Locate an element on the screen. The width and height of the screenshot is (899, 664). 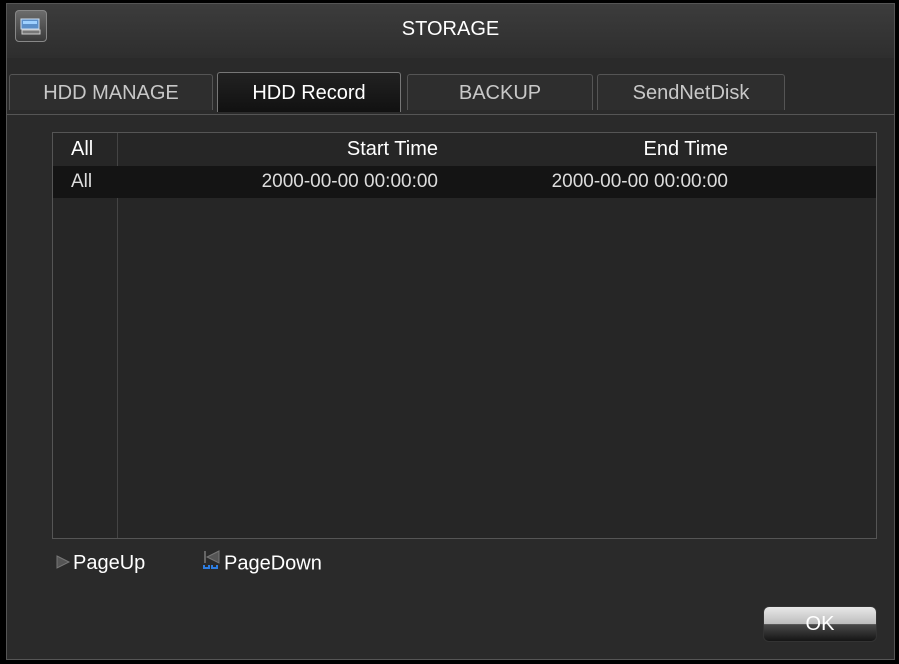
tab-hdd-record: HDD Record is located at coordinates (309, 92).